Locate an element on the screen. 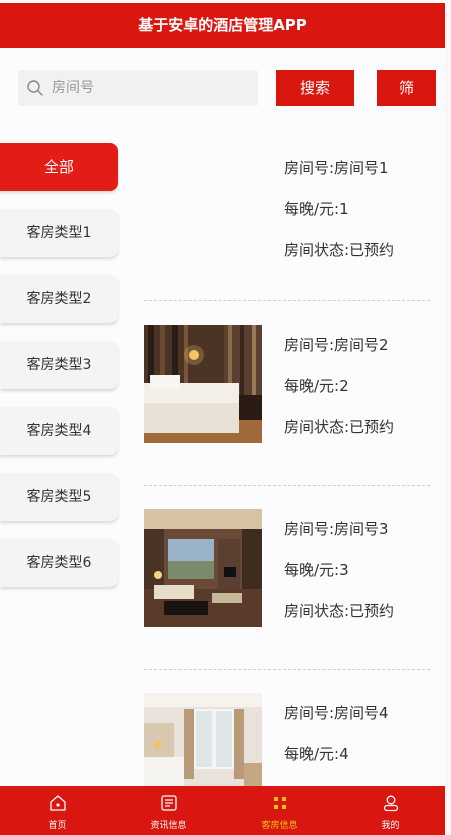 The width and height of the screenshot is (451, 835). category-type-3: 客房类型3 is located at coordinates (59, 365).